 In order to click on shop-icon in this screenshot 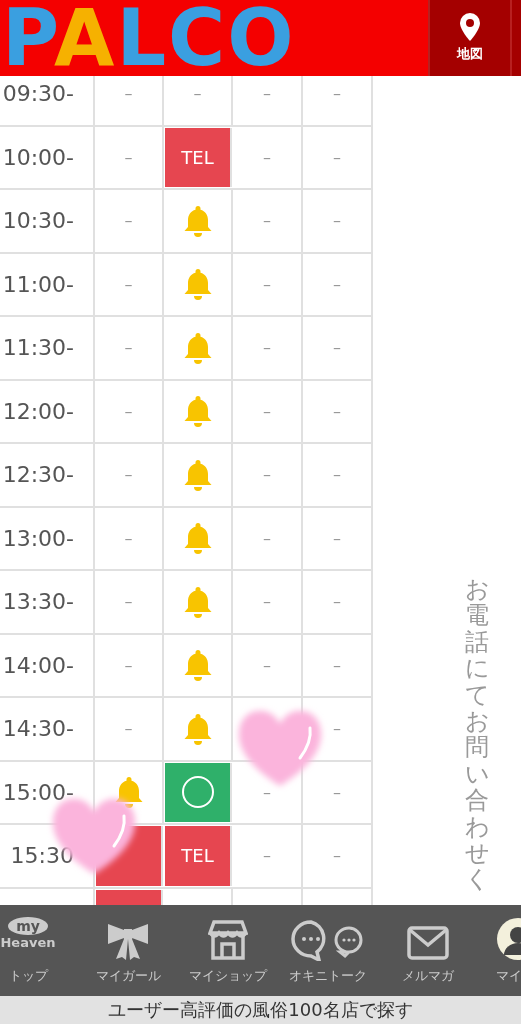, I will do `click(228, 940)`.